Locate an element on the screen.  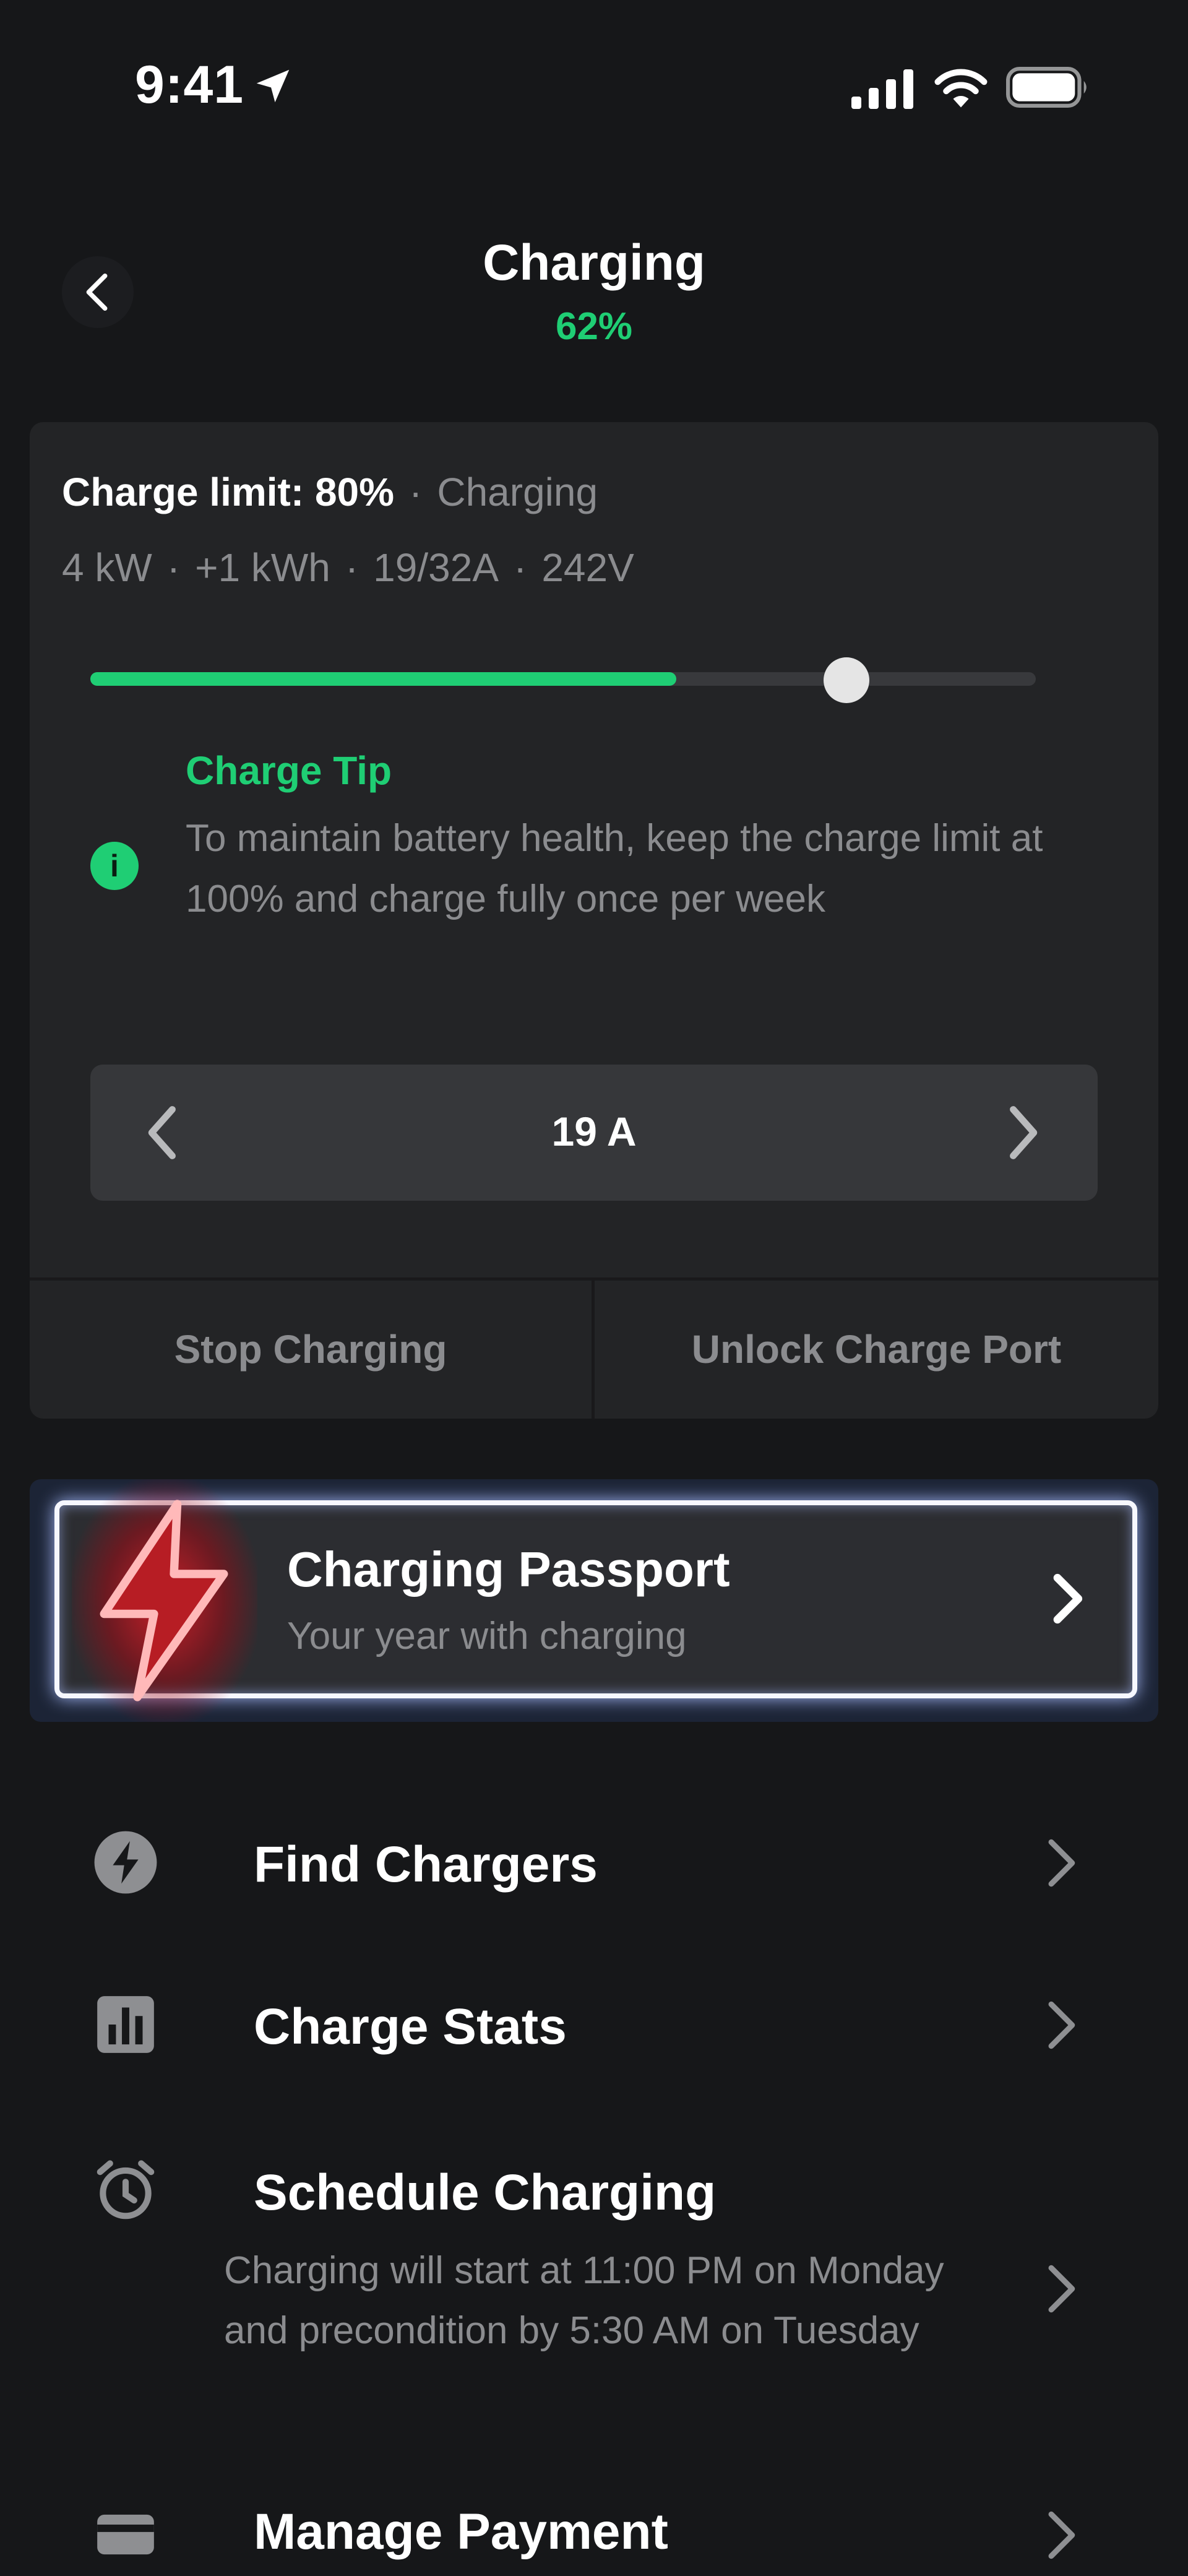
find-chargers-label: Find Chargers is located at coordinates (426, 1864).